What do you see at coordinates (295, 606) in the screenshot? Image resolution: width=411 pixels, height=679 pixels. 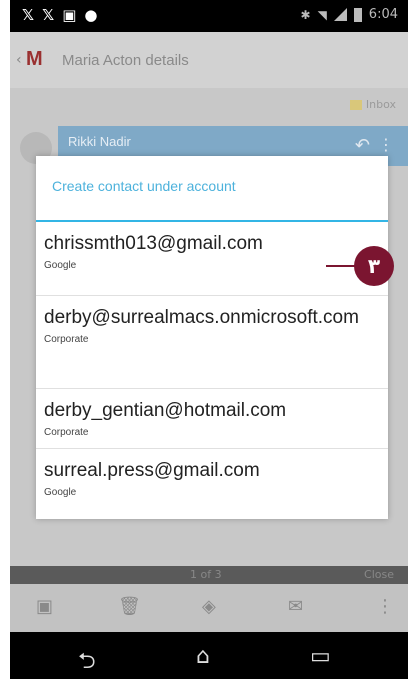 I see `mark-unread-icon: ✉` at bounding box center [295, 606].